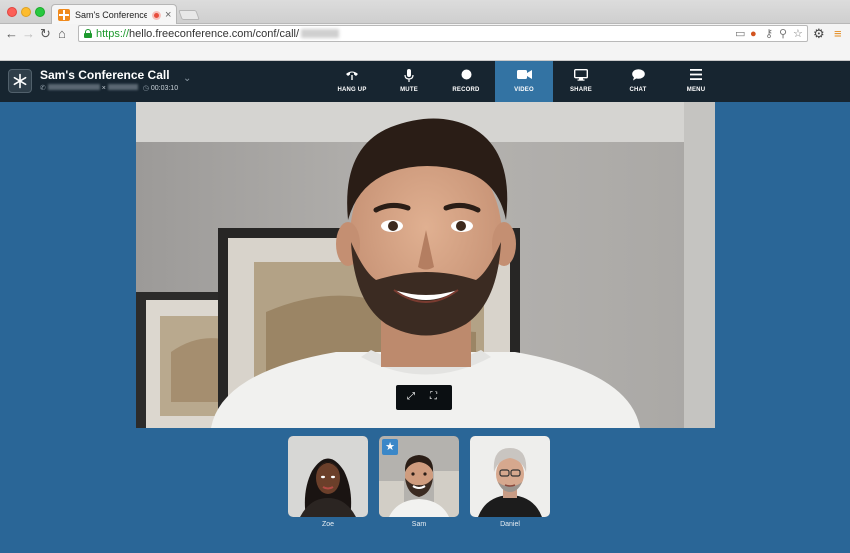  I want to click on chat-button: CHAT, so click(638, 81).